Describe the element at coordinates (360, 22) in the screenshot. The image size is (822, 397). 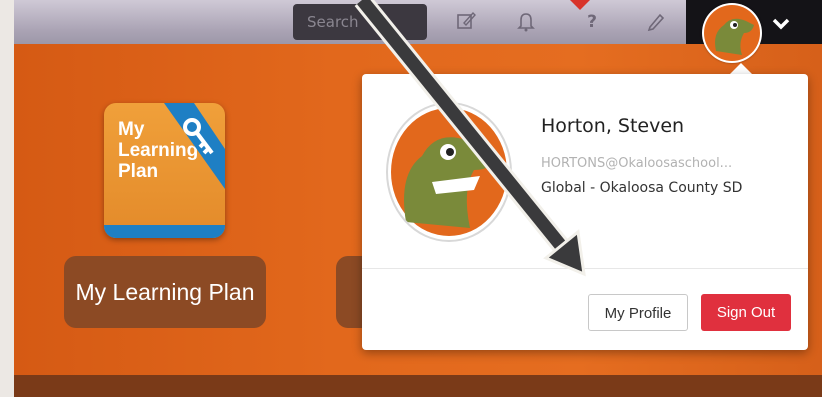
I see `search-input: Search` at that location.